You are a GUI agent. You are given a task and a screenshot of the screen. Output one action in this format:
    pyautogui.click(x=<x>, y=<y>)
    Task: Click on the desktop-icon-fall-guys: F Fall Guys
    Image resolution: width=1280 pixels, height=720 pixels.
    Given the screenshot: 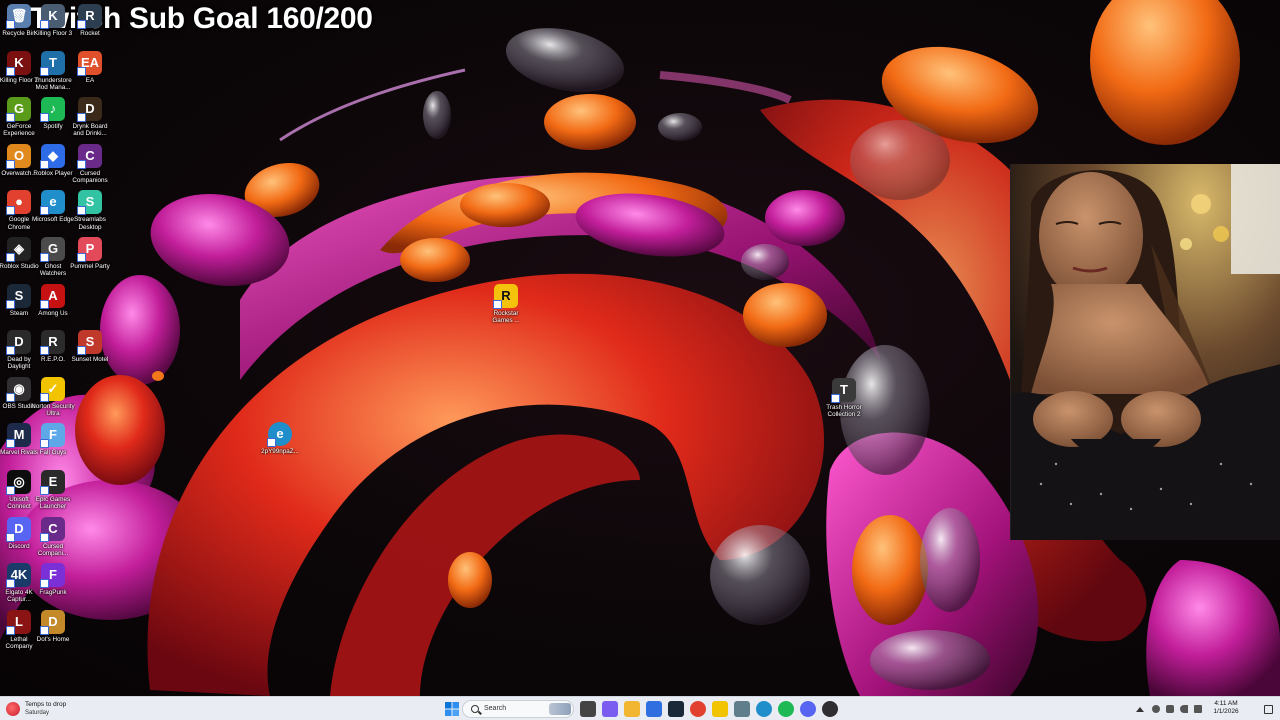 What is the action you would take?
    pyautogui.click(x=53, y=439)
    